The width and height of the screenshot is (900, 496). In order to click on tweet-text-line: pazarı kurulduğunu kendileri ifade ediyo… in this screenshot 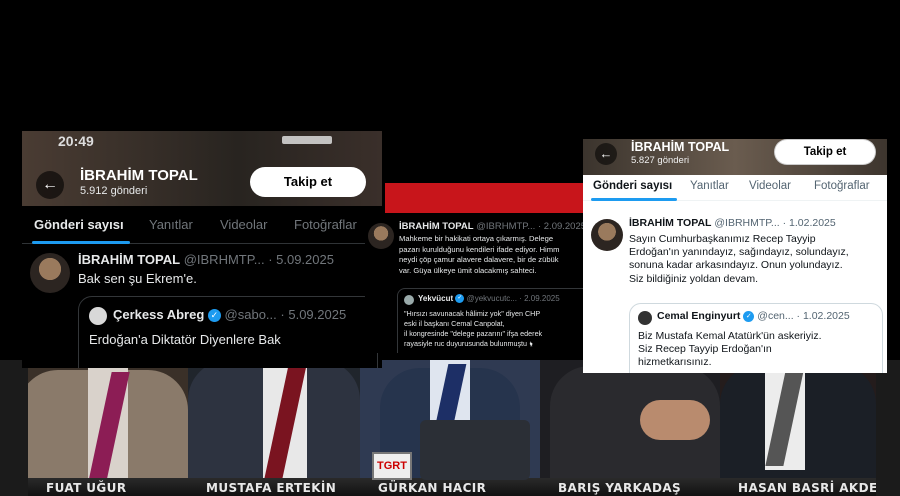, I will do `click(479, 249)`.